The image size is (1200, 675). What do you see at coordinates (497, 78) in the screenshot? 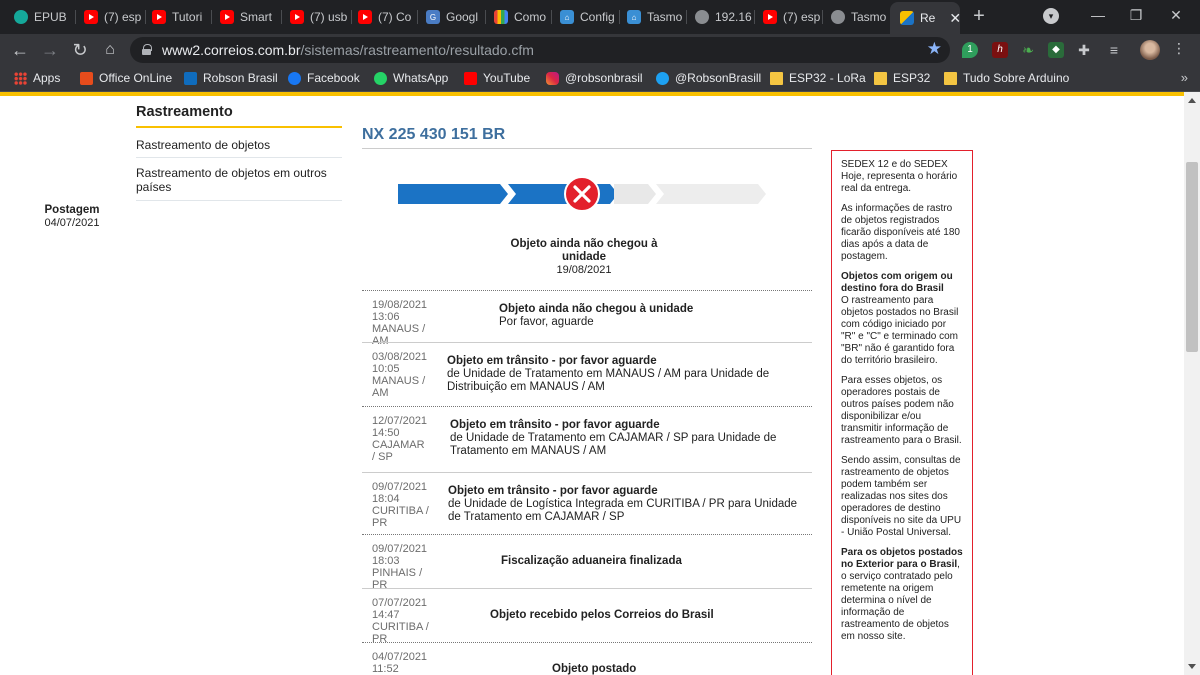
I see `bookmark-youtube: YouTube` at bounding box center [497, 78].